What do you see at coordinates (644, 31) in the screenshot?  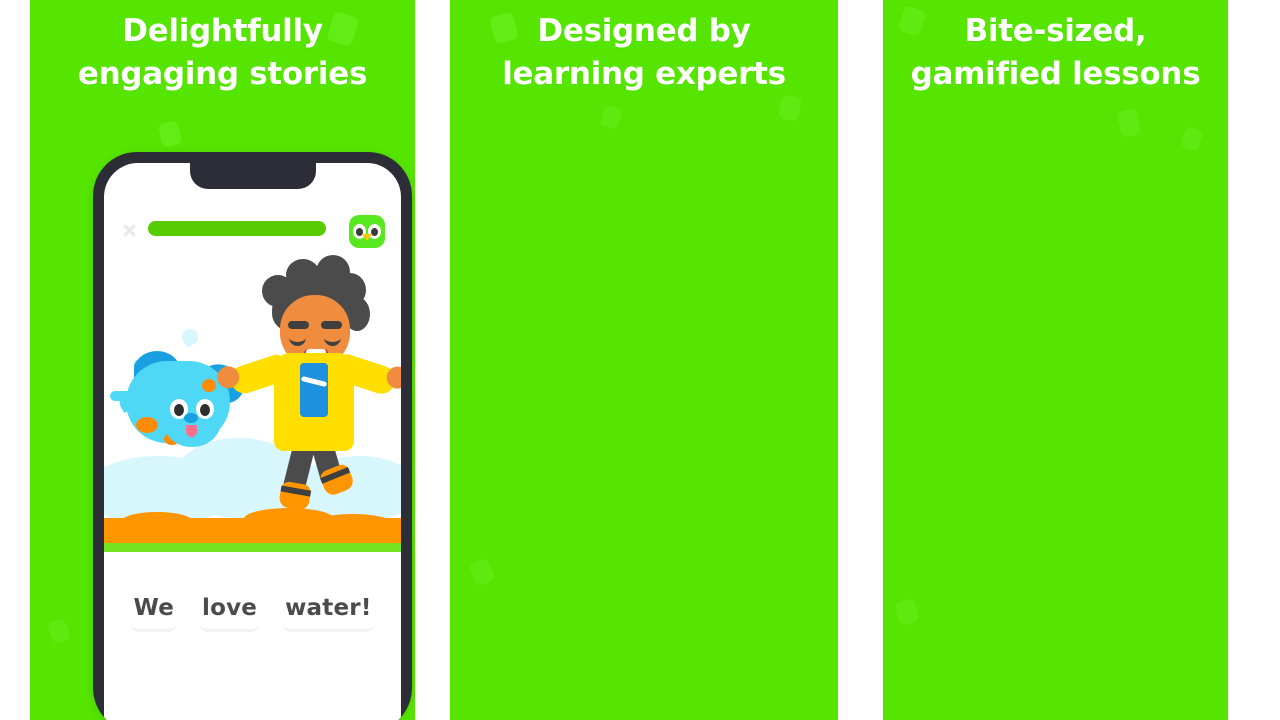 I see `headline-line-1: Designed by` at bounding box center [644, 31].